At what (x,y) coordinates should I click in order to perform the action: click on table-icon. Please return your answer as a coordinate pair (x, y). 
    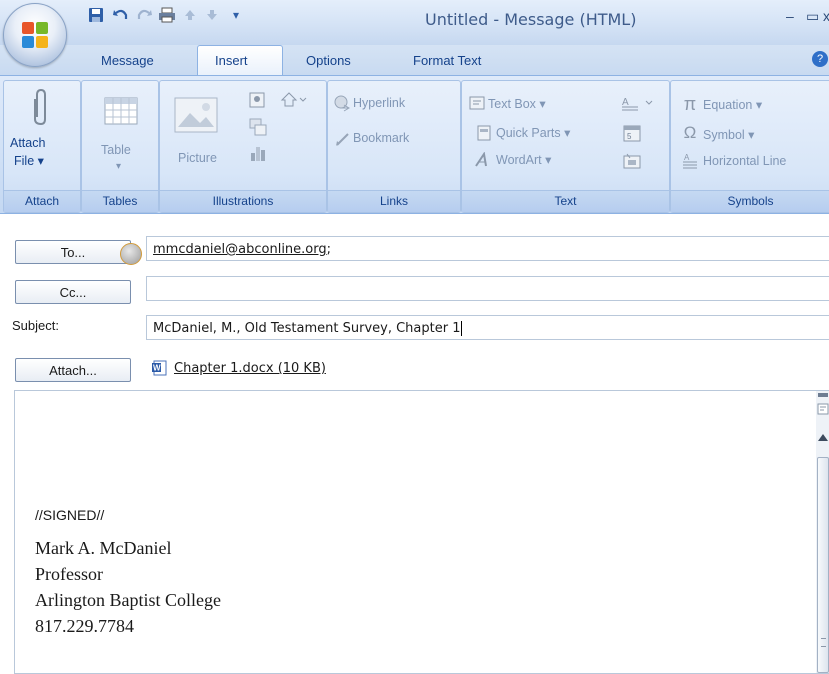
    Looking at the image, I should click on (121, 111).